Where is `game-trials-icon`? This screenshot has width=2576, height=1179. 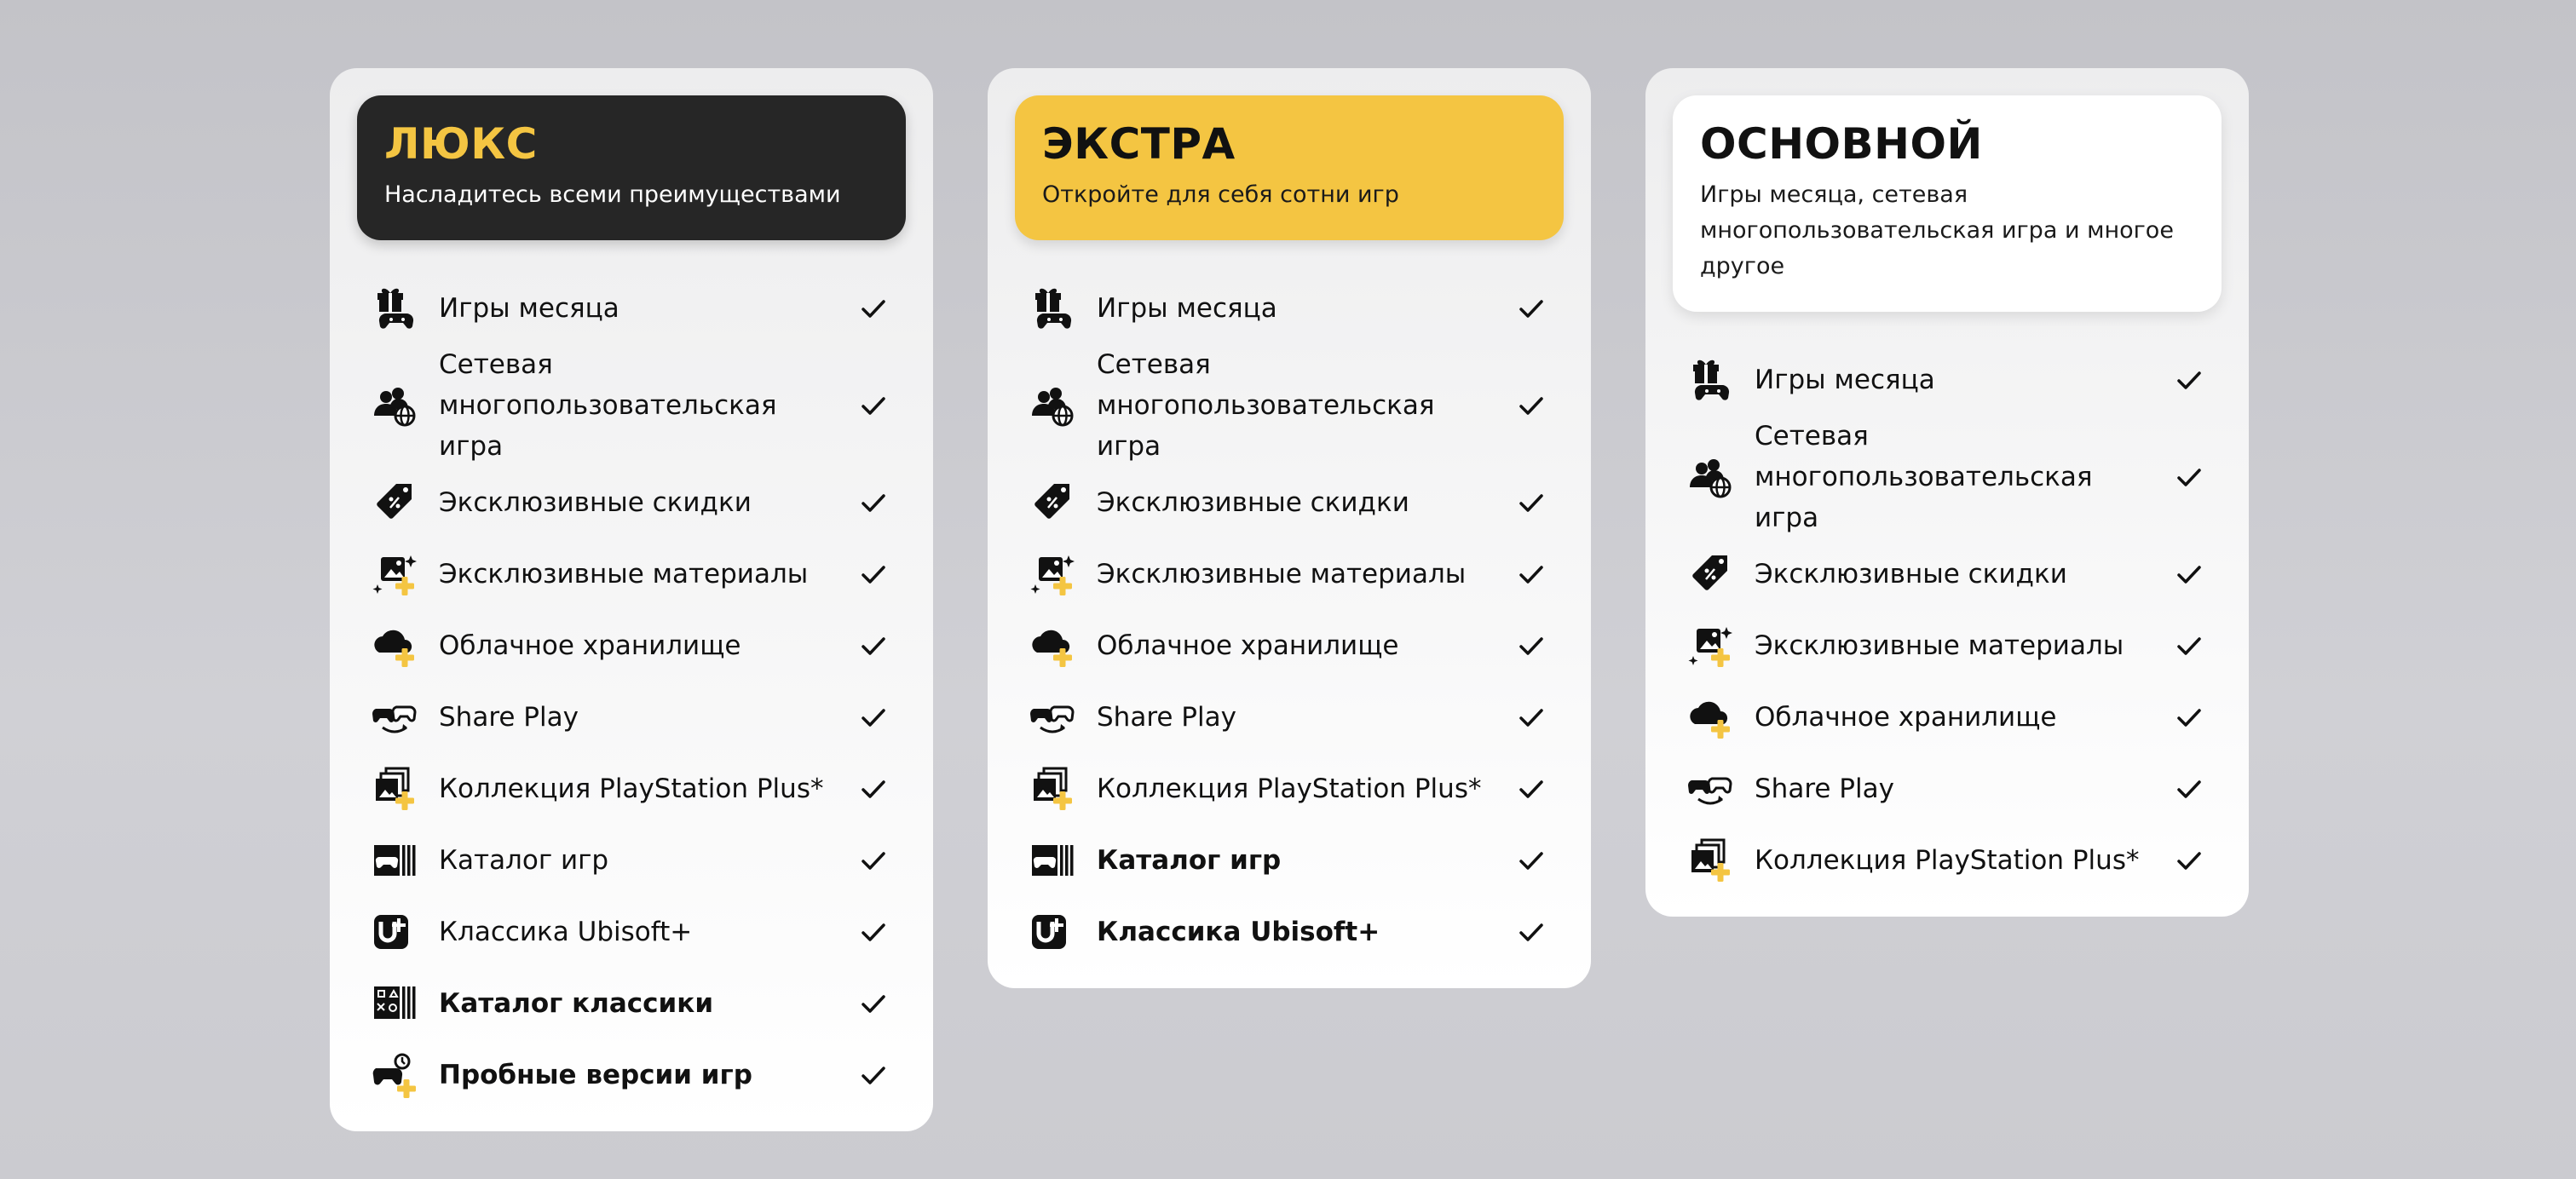
game-trials-icon is located at coordinates (394, 1075).